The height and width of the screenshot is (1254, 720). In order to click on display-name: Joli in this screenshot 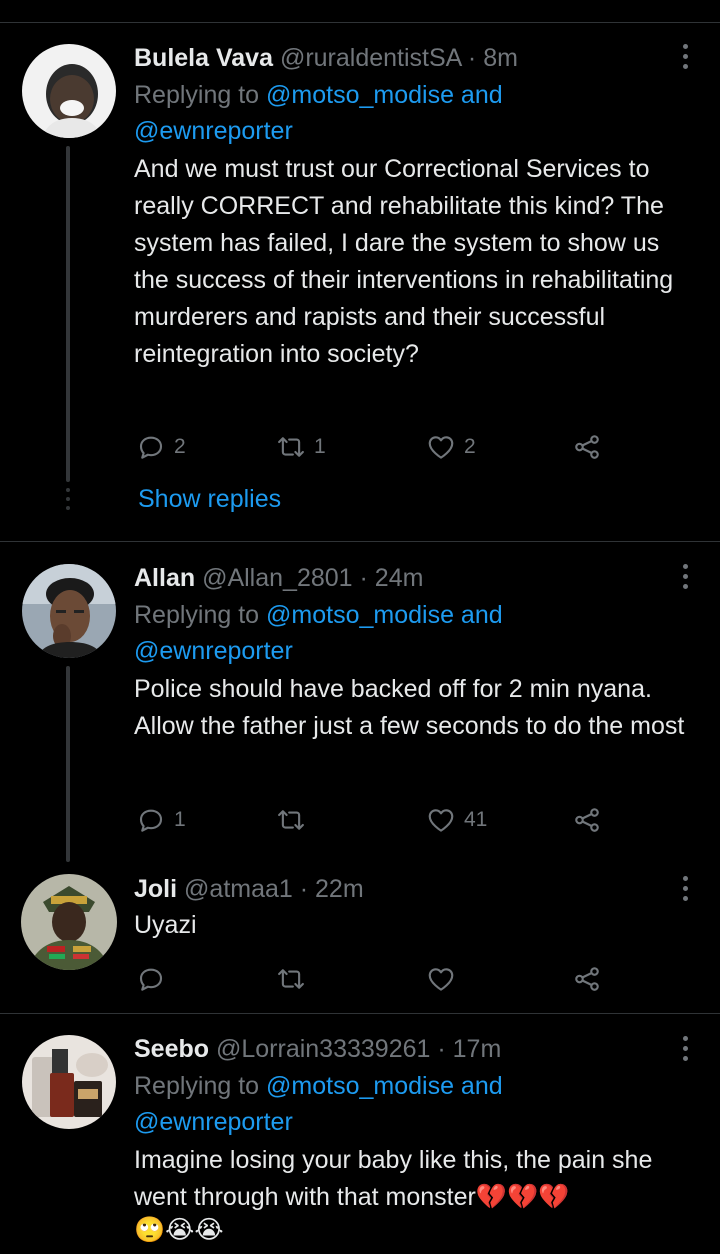, I will do `click(155, 889)`.